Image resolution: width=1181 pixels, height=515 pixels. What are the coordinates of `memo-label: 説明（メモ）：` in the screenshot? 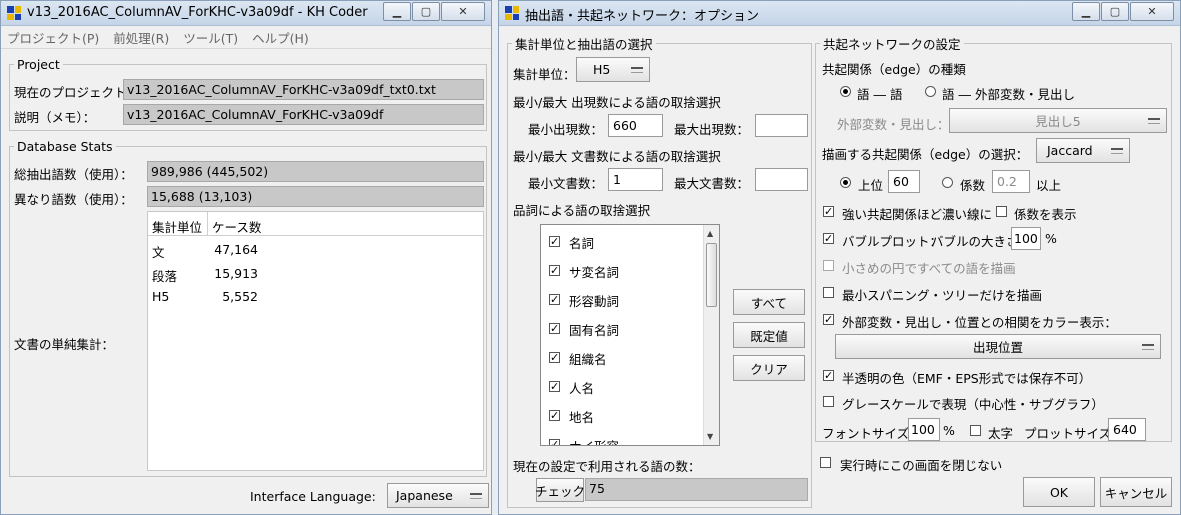 It's located at (55, 117).